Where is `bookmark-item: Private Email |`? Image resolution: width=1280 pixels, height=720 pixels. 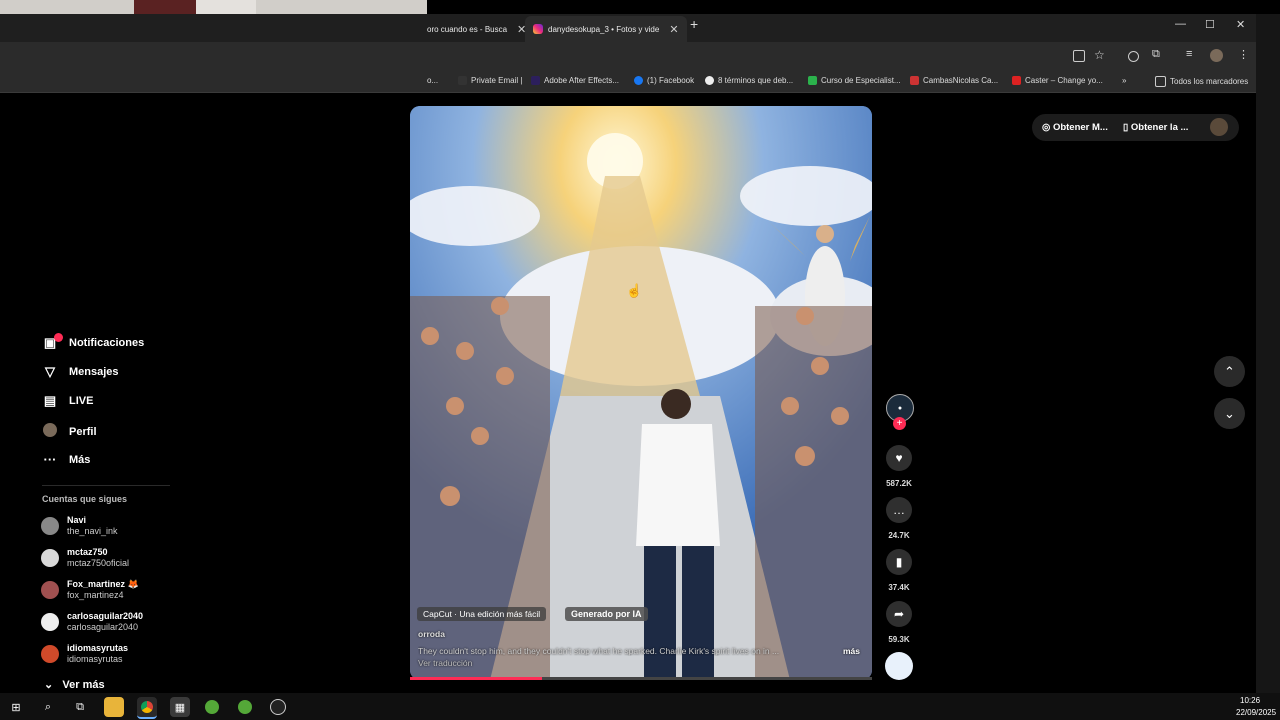
bookmark-item: Private Email | is located at coordinates (490, 80).